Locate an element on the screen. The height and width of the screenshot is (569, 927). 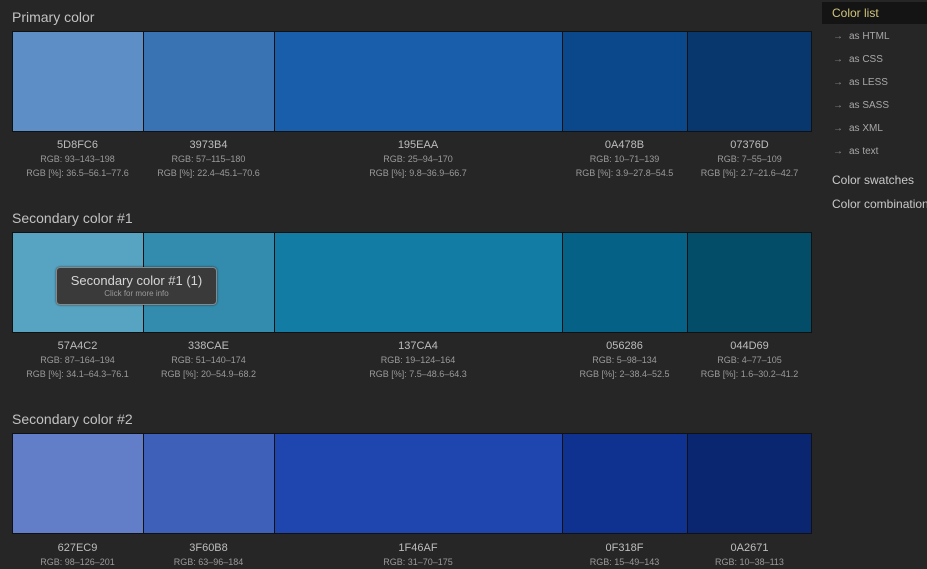
rgb-value: RGB: 4–77–105 is located at coordinates (749, 360).